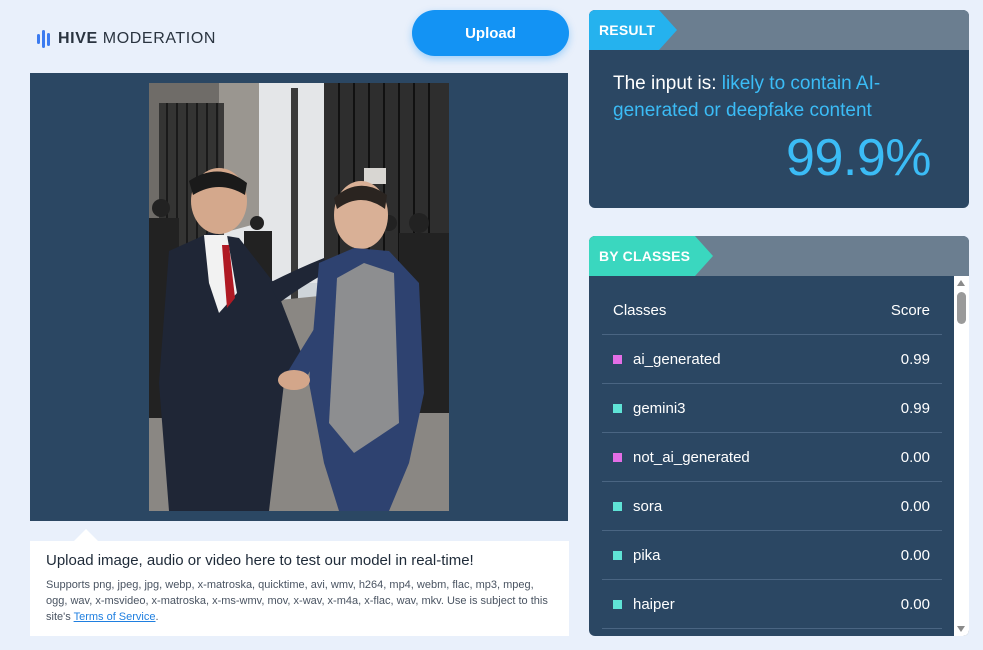 The height and width of the screenshot is (650, 983). I want to click on class-name: haiper, so click(654, 604).